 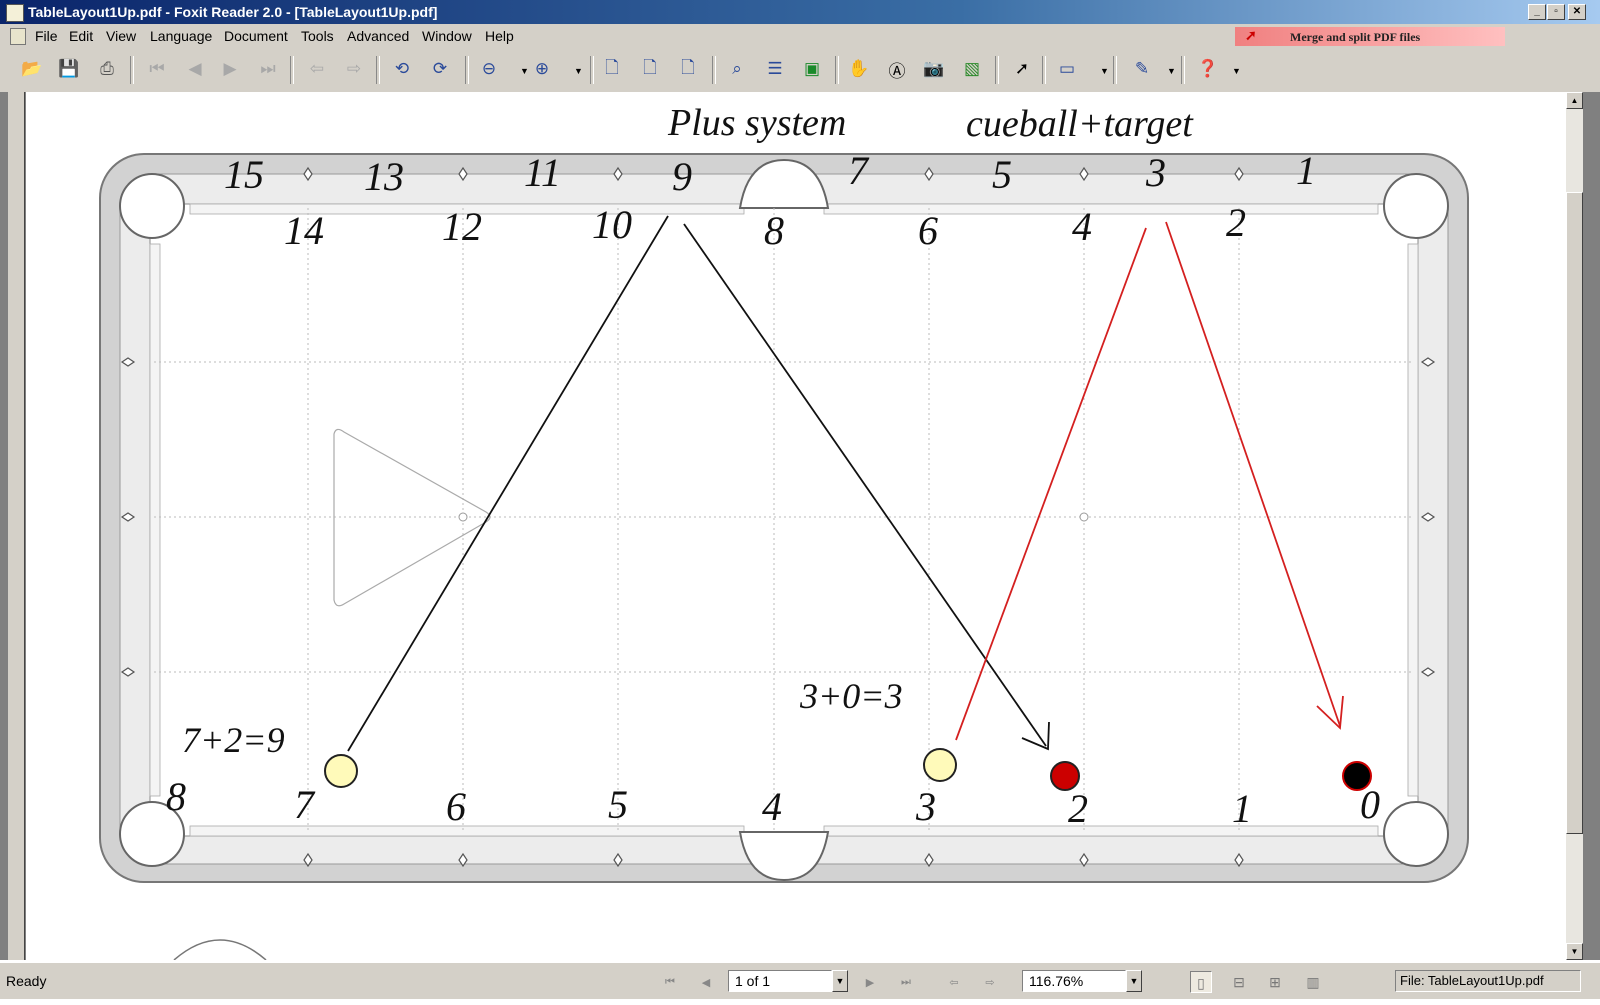 I want to click on page-number-field: 1 of 1, so click(x=780, y=981).